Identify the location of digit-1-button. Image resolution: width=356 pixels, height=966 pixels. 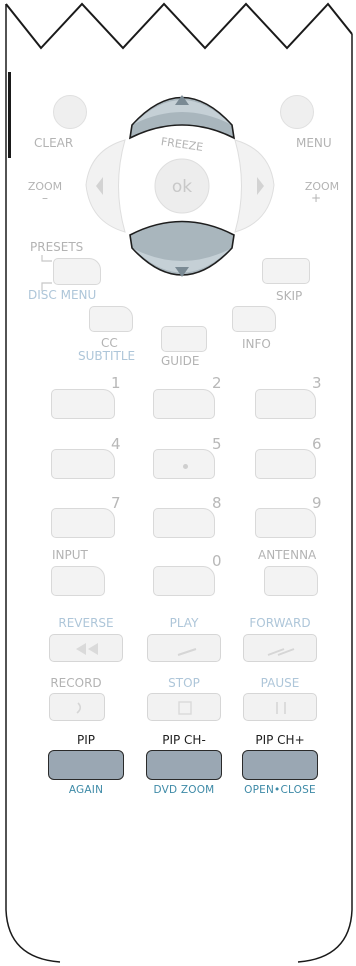
(83, 404).